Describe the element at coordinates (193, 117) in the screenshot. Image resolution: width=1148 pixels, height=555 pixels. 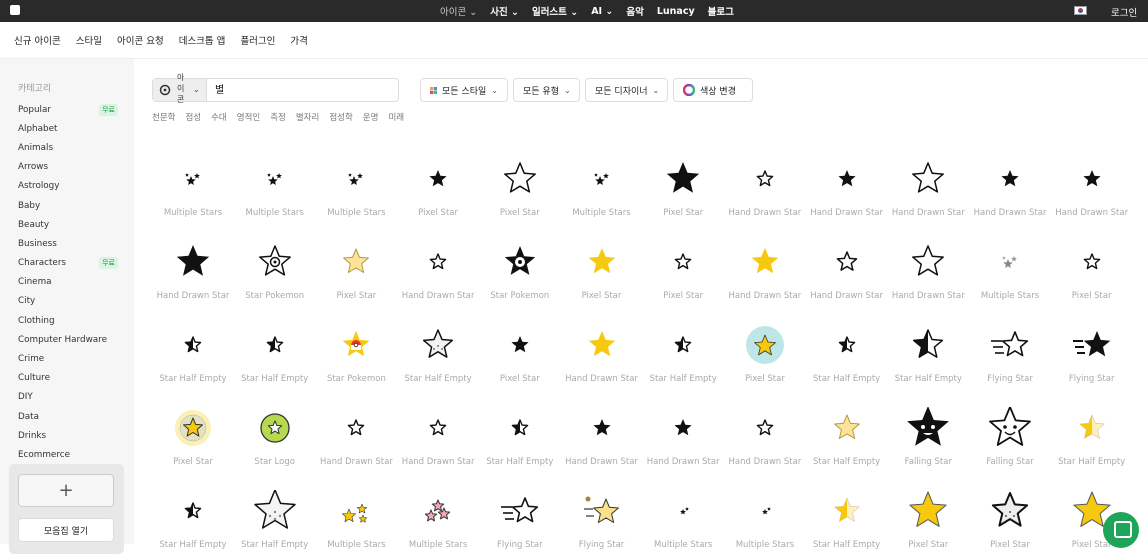
I see `tag-link: 점성` at that location.